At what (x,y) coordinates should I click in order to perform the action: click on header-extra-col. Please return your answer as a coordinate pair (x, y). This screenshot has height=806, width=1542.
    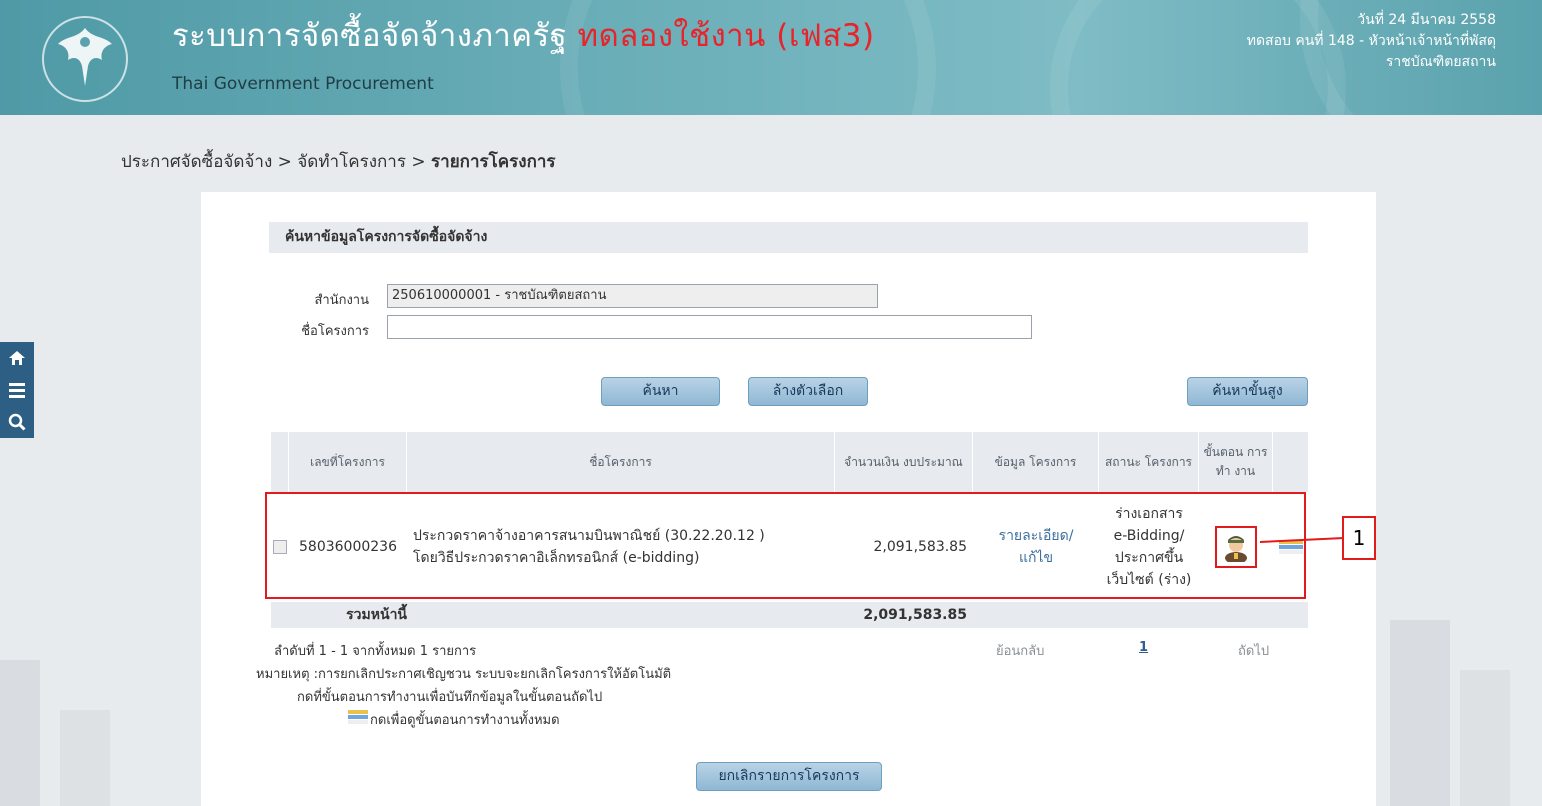
    Looking at the image, I should click on (1290, 462).